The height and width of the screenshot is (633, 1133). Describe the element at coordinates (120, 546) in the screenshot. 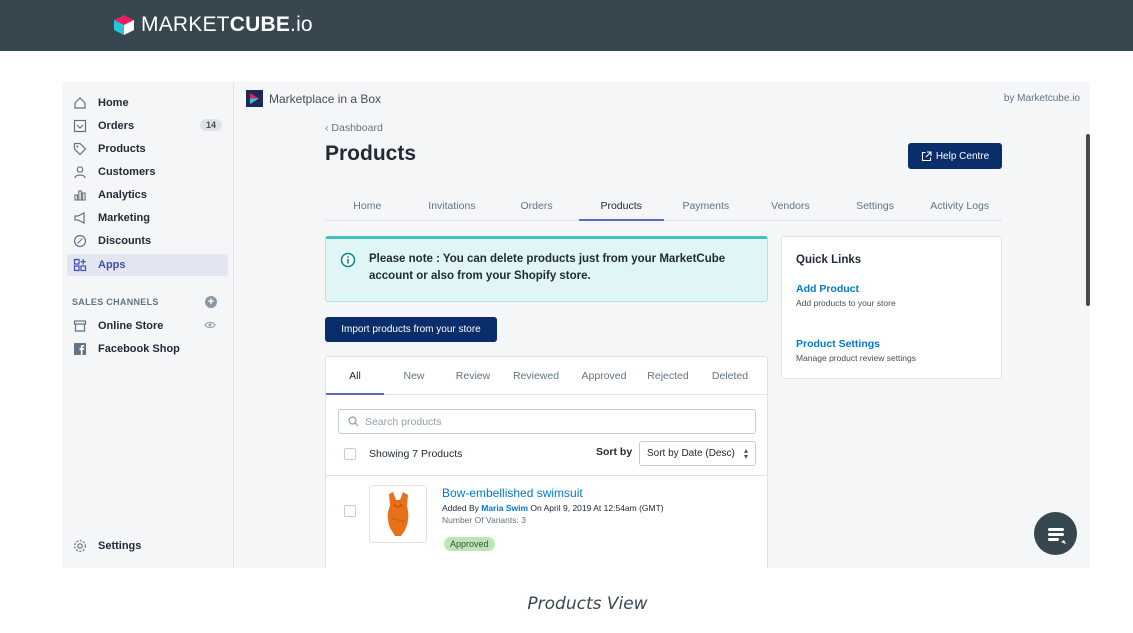

I see `sidebar-item-label: Settings` at that location.